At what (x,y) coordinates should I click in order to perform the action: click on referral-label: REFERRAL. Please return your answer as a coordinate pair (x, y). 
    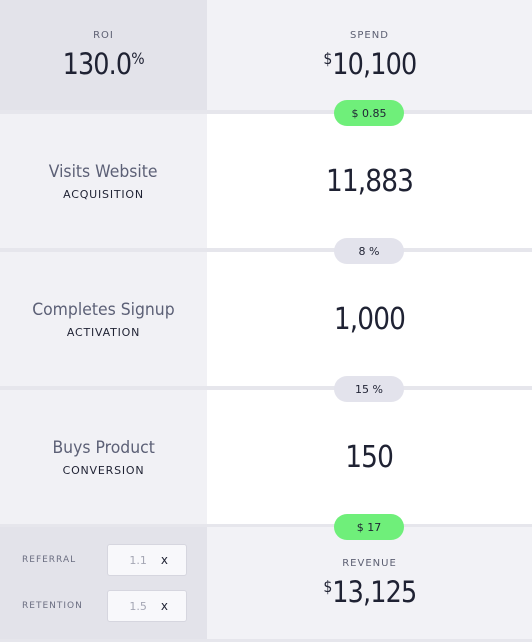
    Looking at the image, I should click on (49, 560).